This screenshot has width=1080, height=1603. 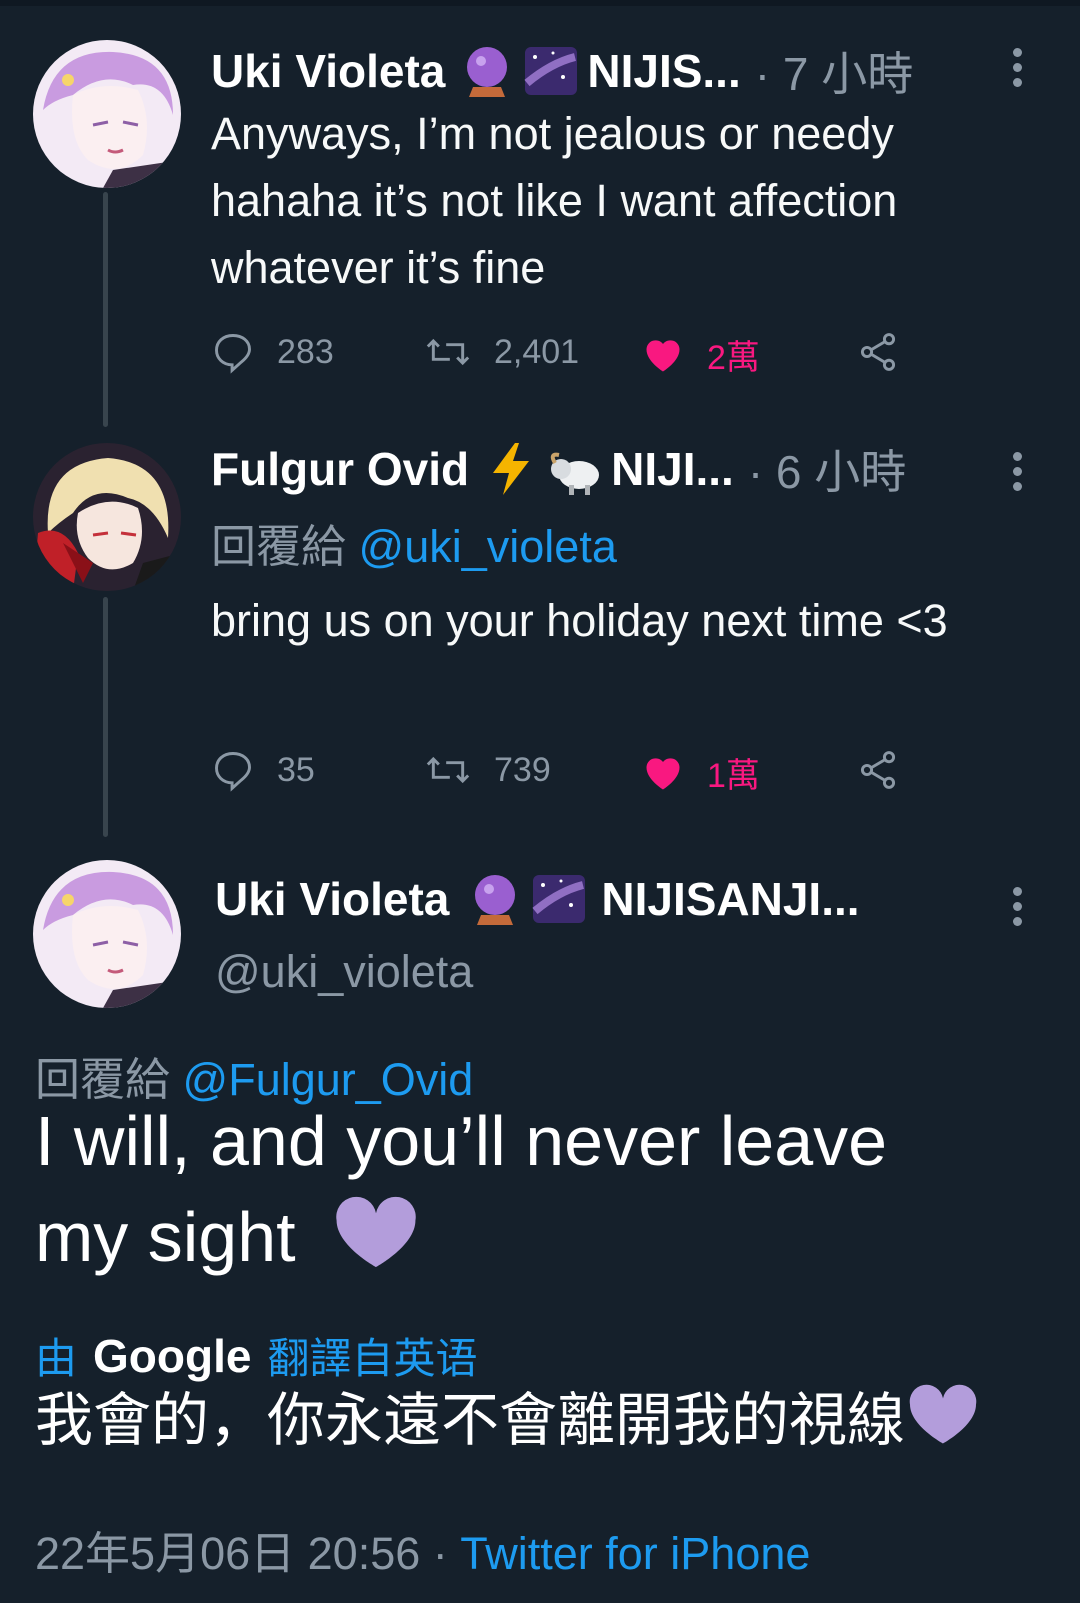 I want to click on tweet-time: · 6 小時, so click(x=827, y=469).